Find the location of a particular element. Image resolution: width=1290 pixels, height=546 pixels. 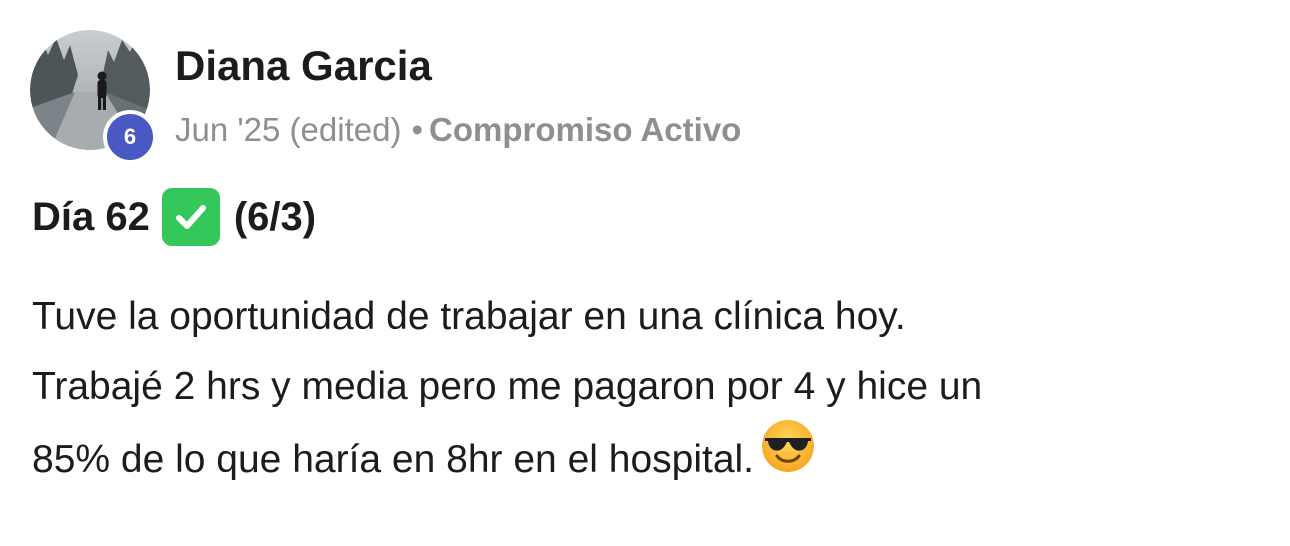

post-title: Día 62 (6/3) is located at coordinates (174, 217).